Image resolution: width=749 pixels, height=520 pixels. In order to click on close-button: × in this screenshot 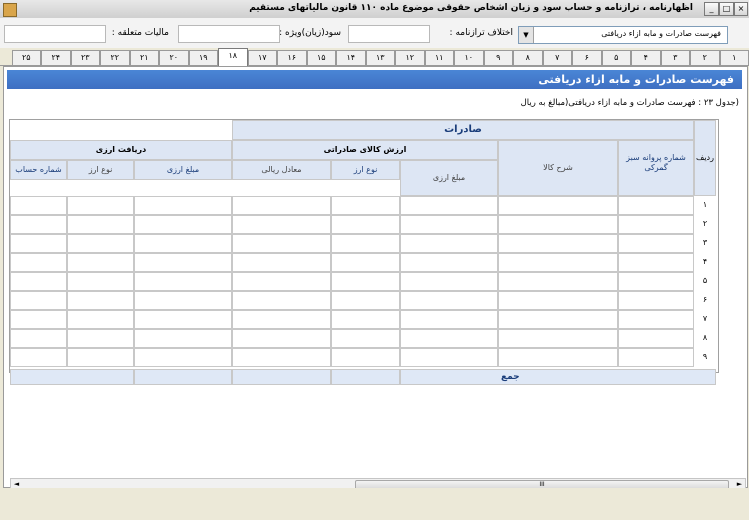, I will do `click(741, 9)`.